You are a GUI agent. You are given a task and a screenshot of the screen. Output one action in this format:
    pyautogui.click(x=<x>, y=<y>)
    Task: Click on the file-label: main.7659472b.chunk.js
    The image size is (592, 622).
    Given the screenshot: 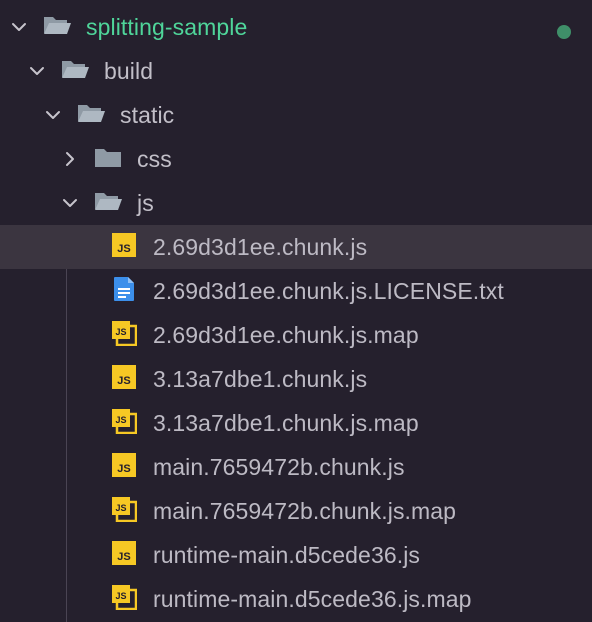 What is the action you would take?
    pyautogui.click(x=279, y=466)
    